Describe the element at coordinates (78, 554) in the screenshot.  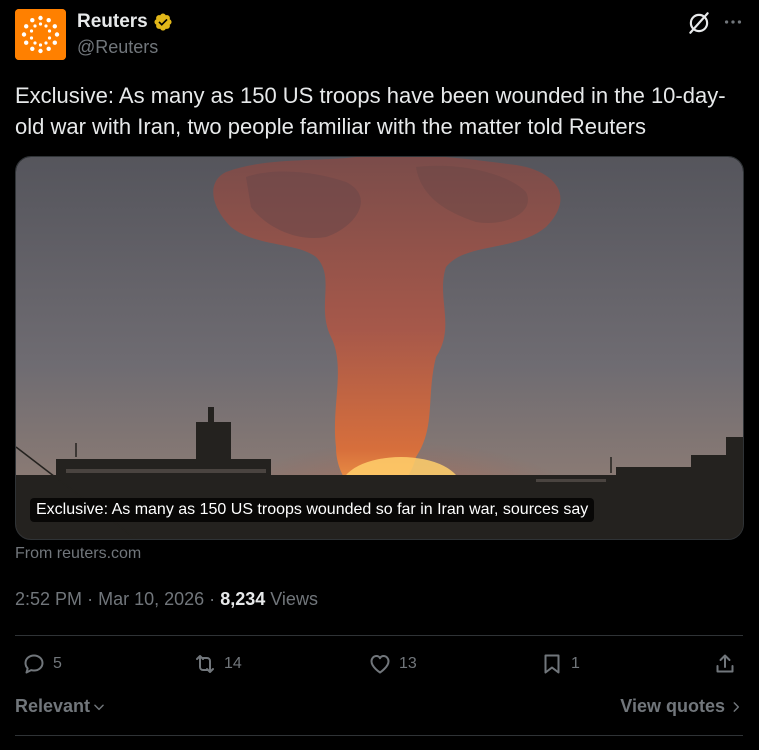
I see `card-source: From reuters.com` at that location.